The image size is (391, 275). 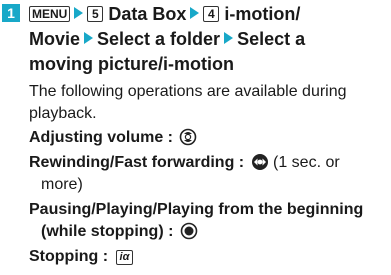 I want to click on operation-note: (1 sec. or, so click(x=304, y=162).